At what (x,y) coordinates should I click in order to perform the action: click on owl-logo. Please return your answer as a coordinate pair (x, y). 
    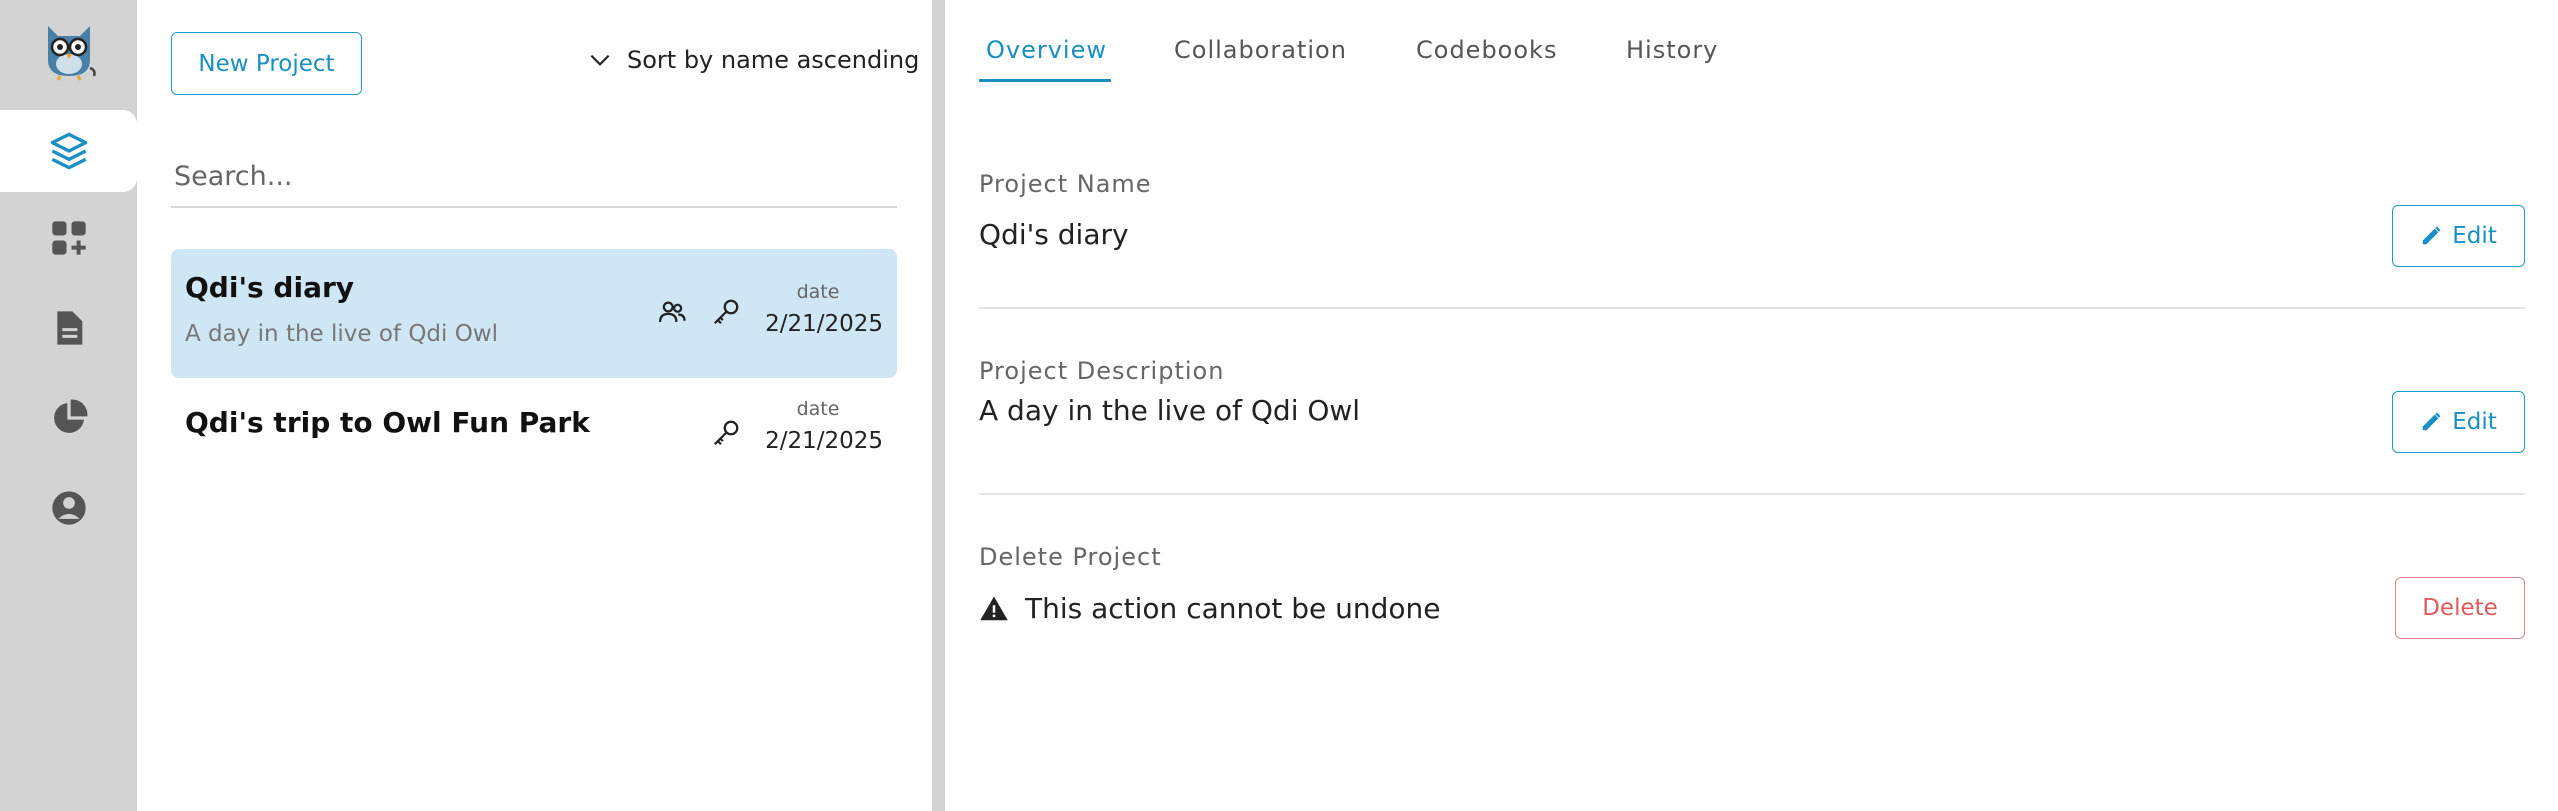
    Looking at the image, I should click on (69, 51).